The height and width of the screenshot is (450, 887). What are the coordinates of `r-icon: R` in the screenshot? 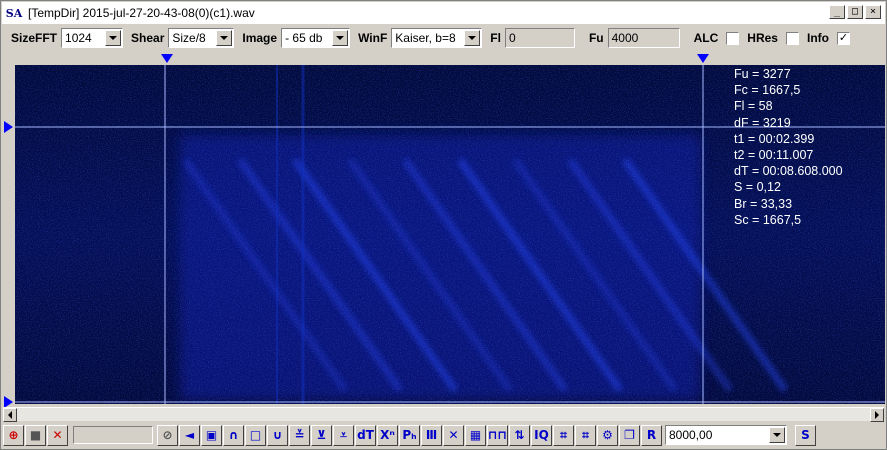 It's located at (651, 435).